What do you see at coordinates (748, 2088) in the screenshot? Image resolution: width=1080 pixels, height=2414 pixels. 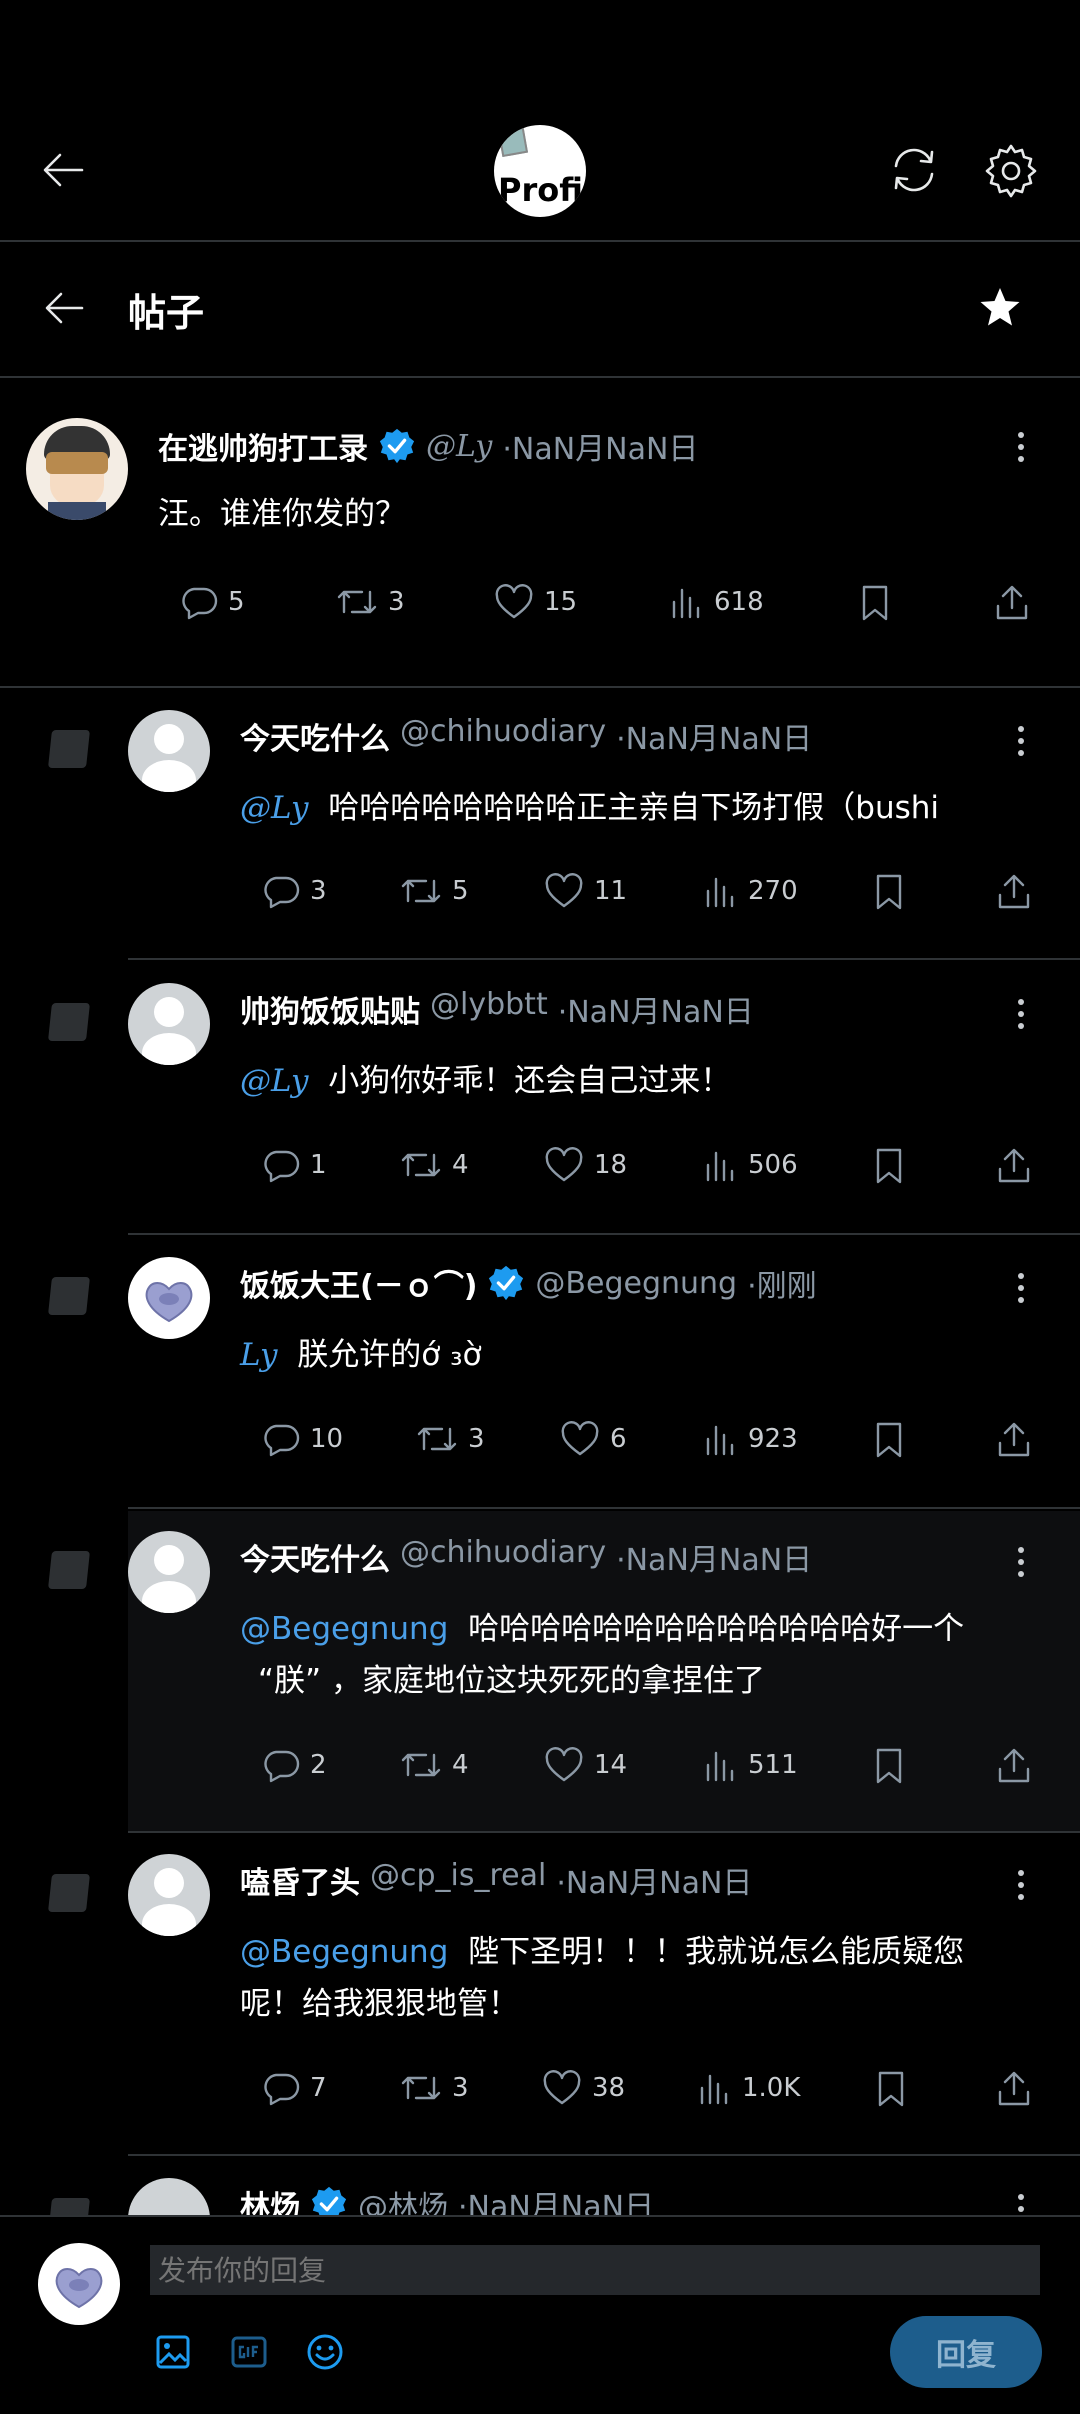 I see `views-action: 1.0K` at bounding box center [748, 2088].